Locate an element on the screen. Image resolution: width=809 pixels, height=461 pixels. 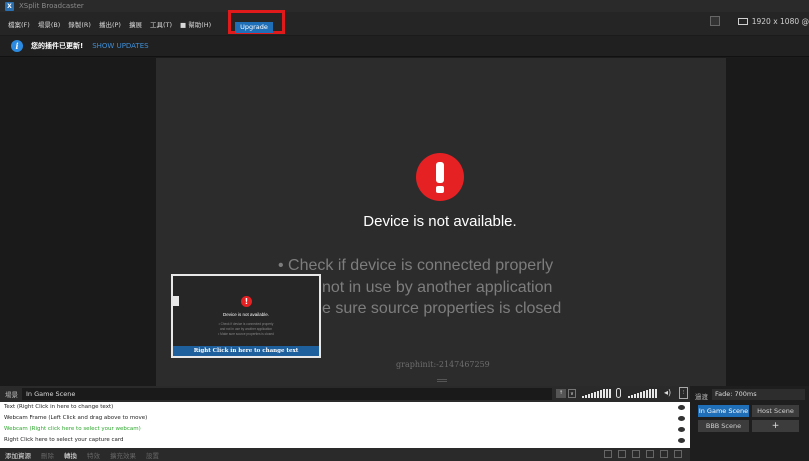
settings-button: 設置 is located at coordinates (152, 455).